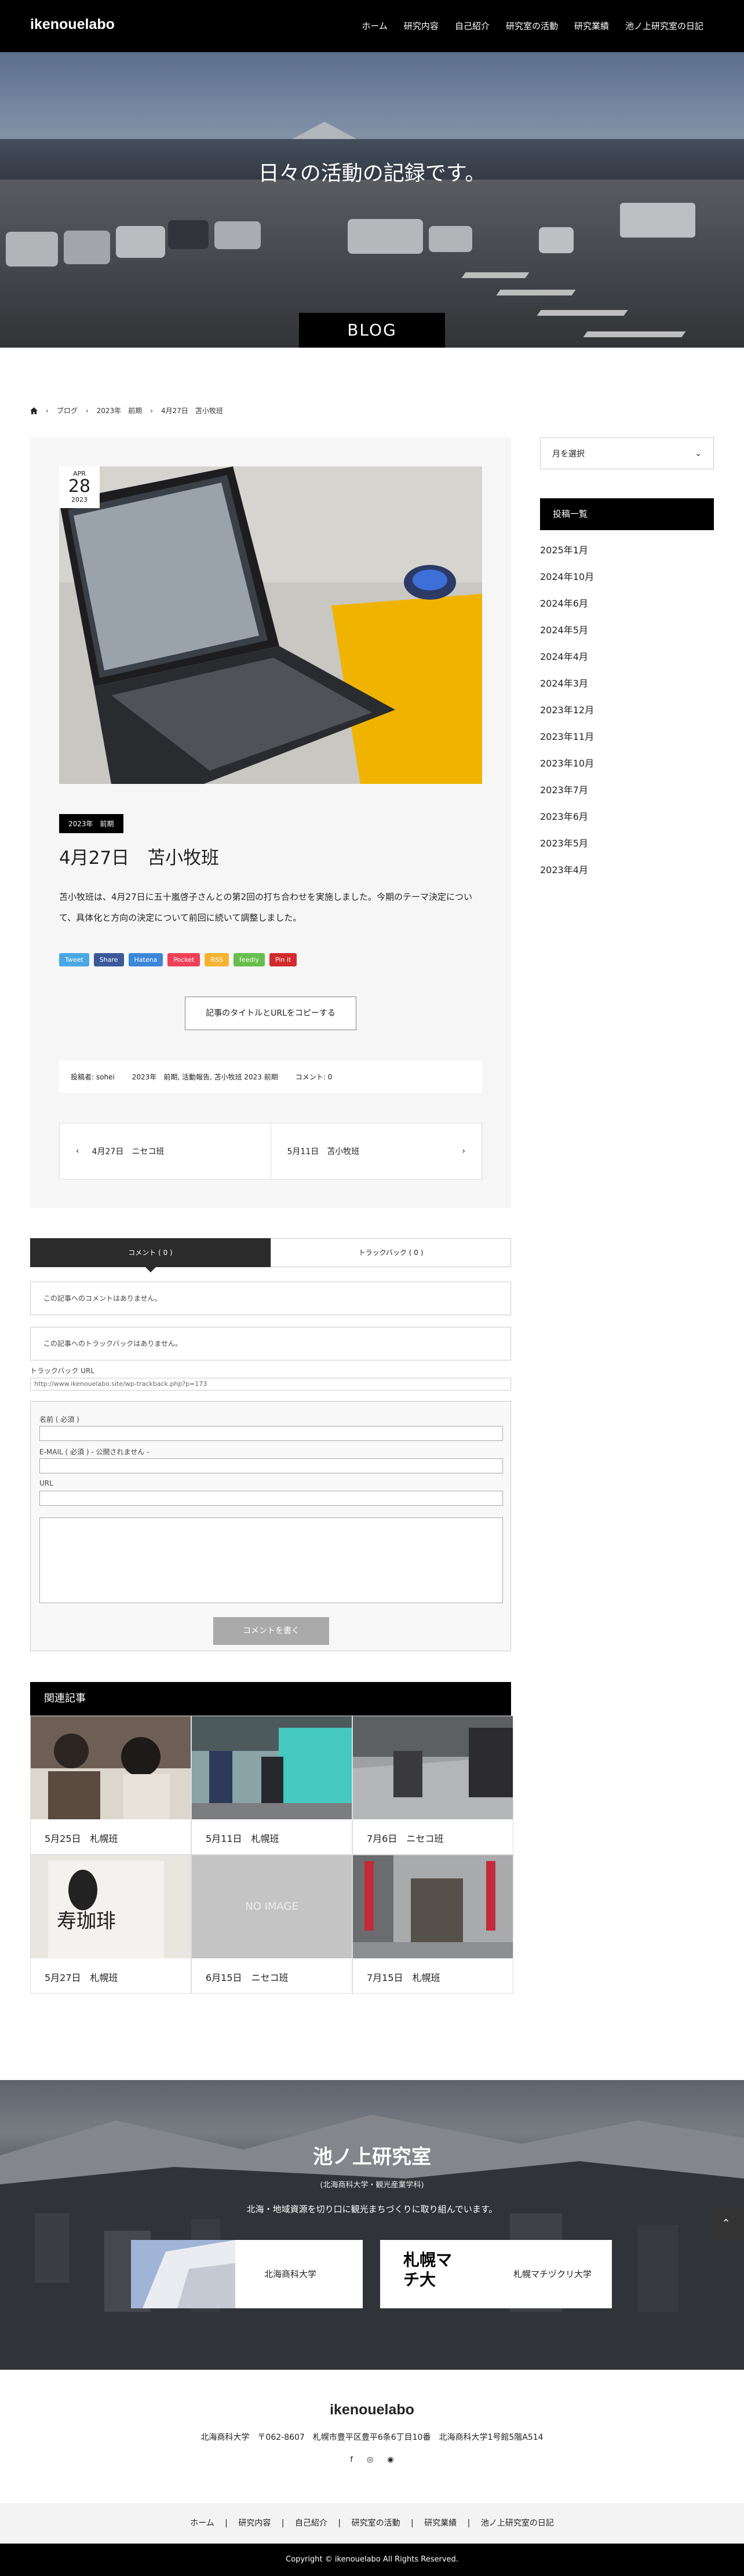 The height and width of the screenshot is (2576, 744). I want to click on related-card: 寿珈琲 5月27日 札幌班, so click(110, 1924).